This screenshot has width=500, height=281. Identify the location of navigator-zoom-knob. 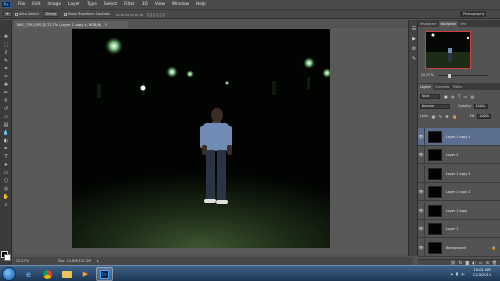
(449, 75).